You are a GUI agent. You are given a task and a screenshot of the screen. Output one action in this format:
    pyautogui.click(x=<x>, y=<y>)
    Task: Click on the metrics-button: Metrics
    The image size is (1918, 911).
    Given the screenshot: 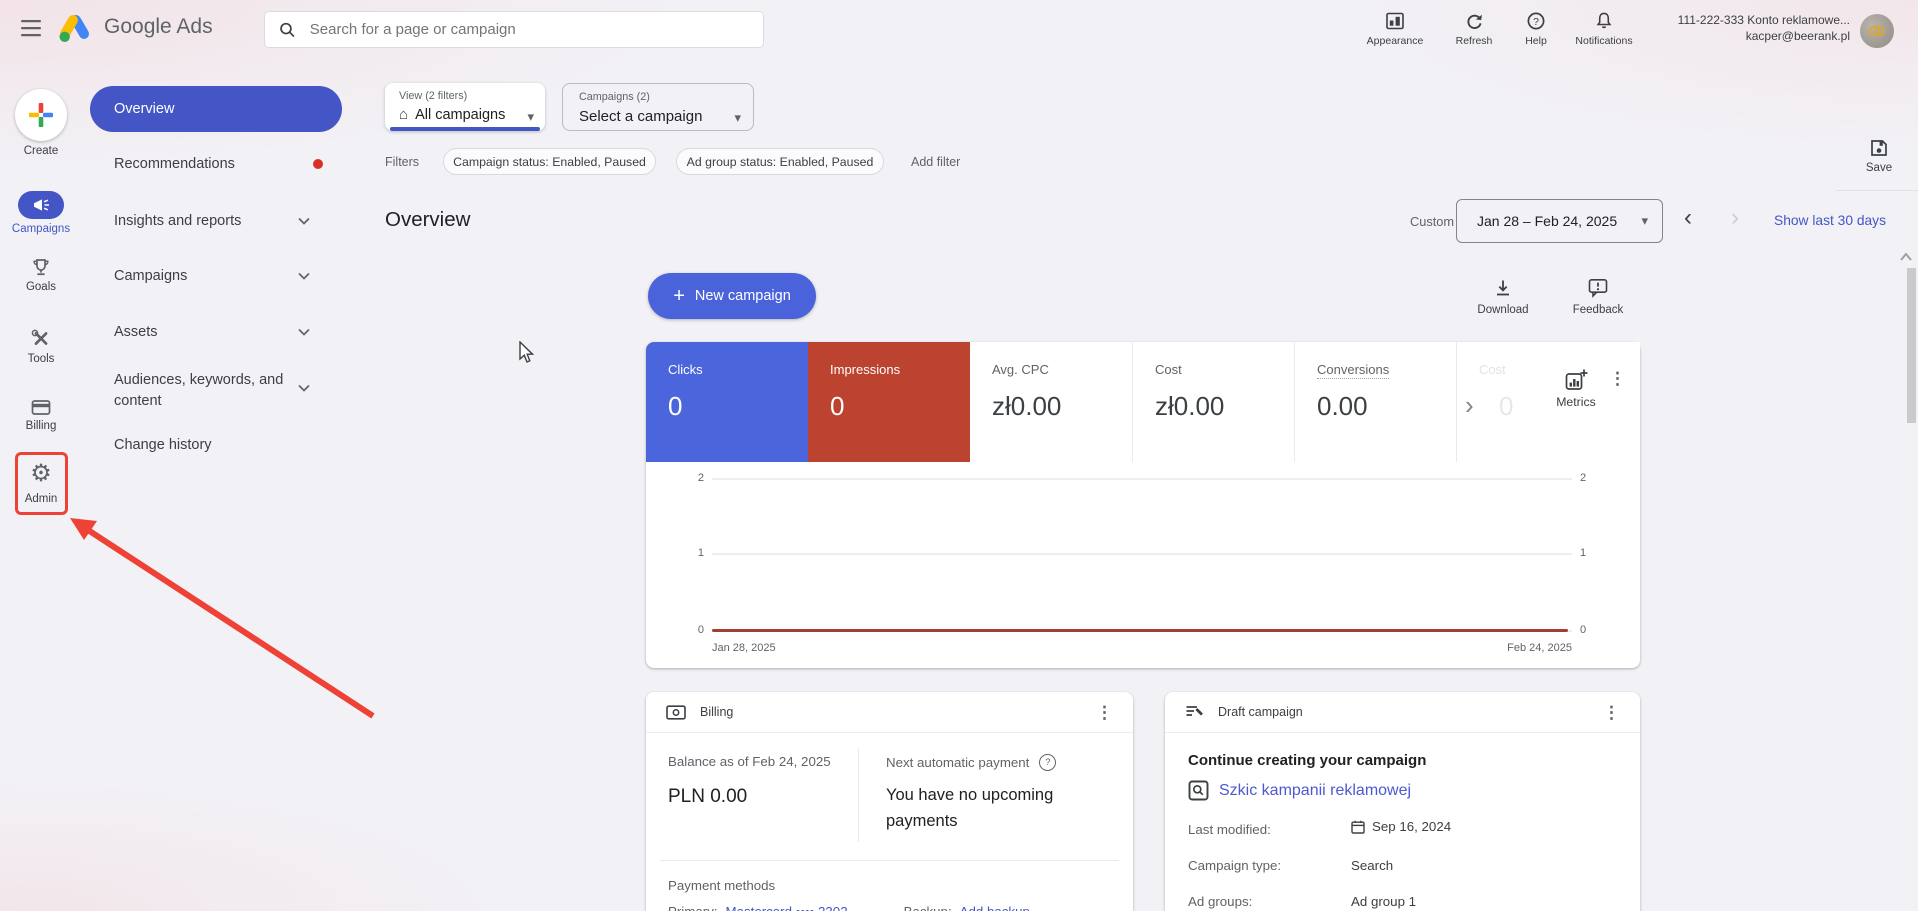 What is the action you would take?
    pyautogui.click(x=1576, y=388)
    